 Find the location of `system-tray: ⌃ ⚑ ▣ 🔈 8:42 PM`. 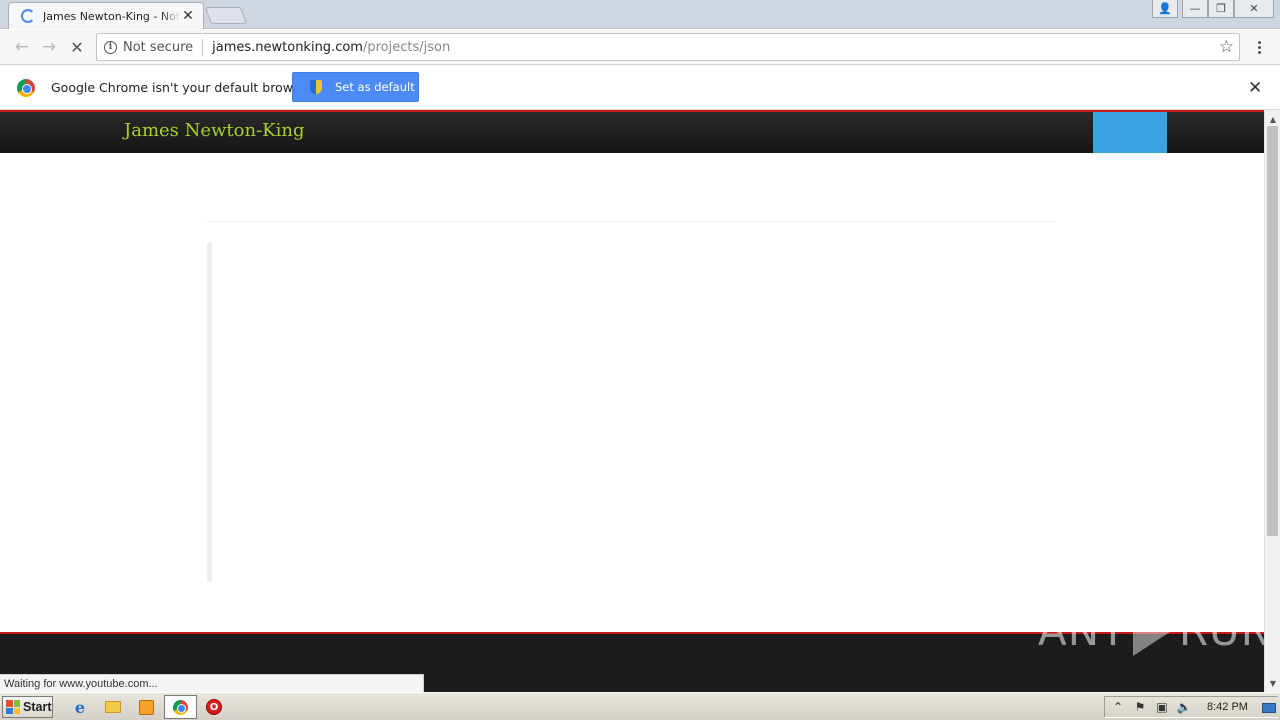

system-tray: ⌃ ⚑ ▣ 🔈 8:42 PM is located at coordinates (1191, 707).